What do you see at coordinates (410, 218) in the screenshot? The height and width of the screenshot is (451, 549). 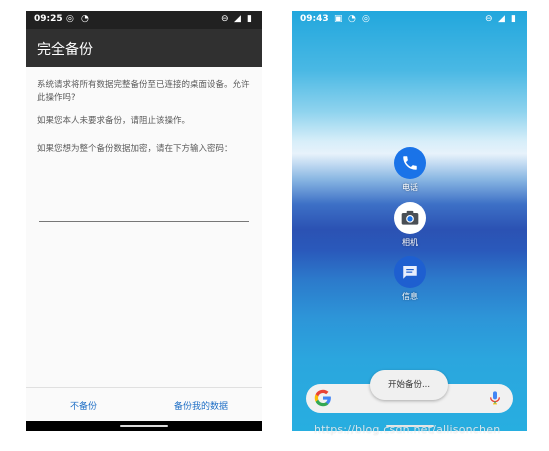 I see `camera-icon` at bounding box center [410, 218].